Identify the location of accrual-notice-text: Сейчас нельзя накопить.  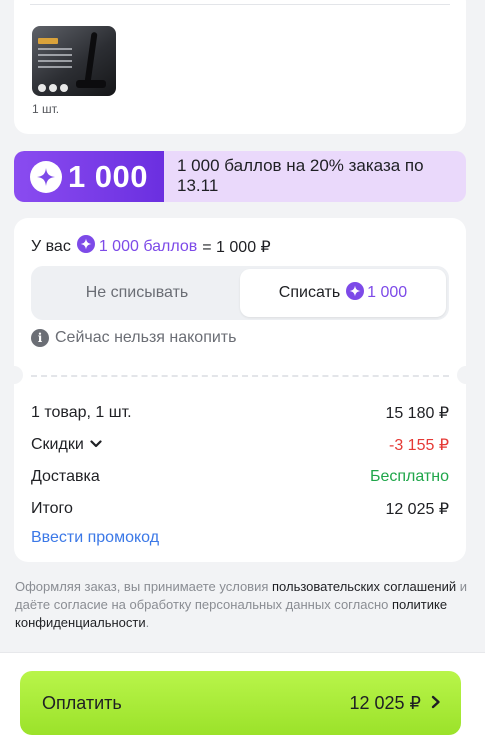
(146, 337).